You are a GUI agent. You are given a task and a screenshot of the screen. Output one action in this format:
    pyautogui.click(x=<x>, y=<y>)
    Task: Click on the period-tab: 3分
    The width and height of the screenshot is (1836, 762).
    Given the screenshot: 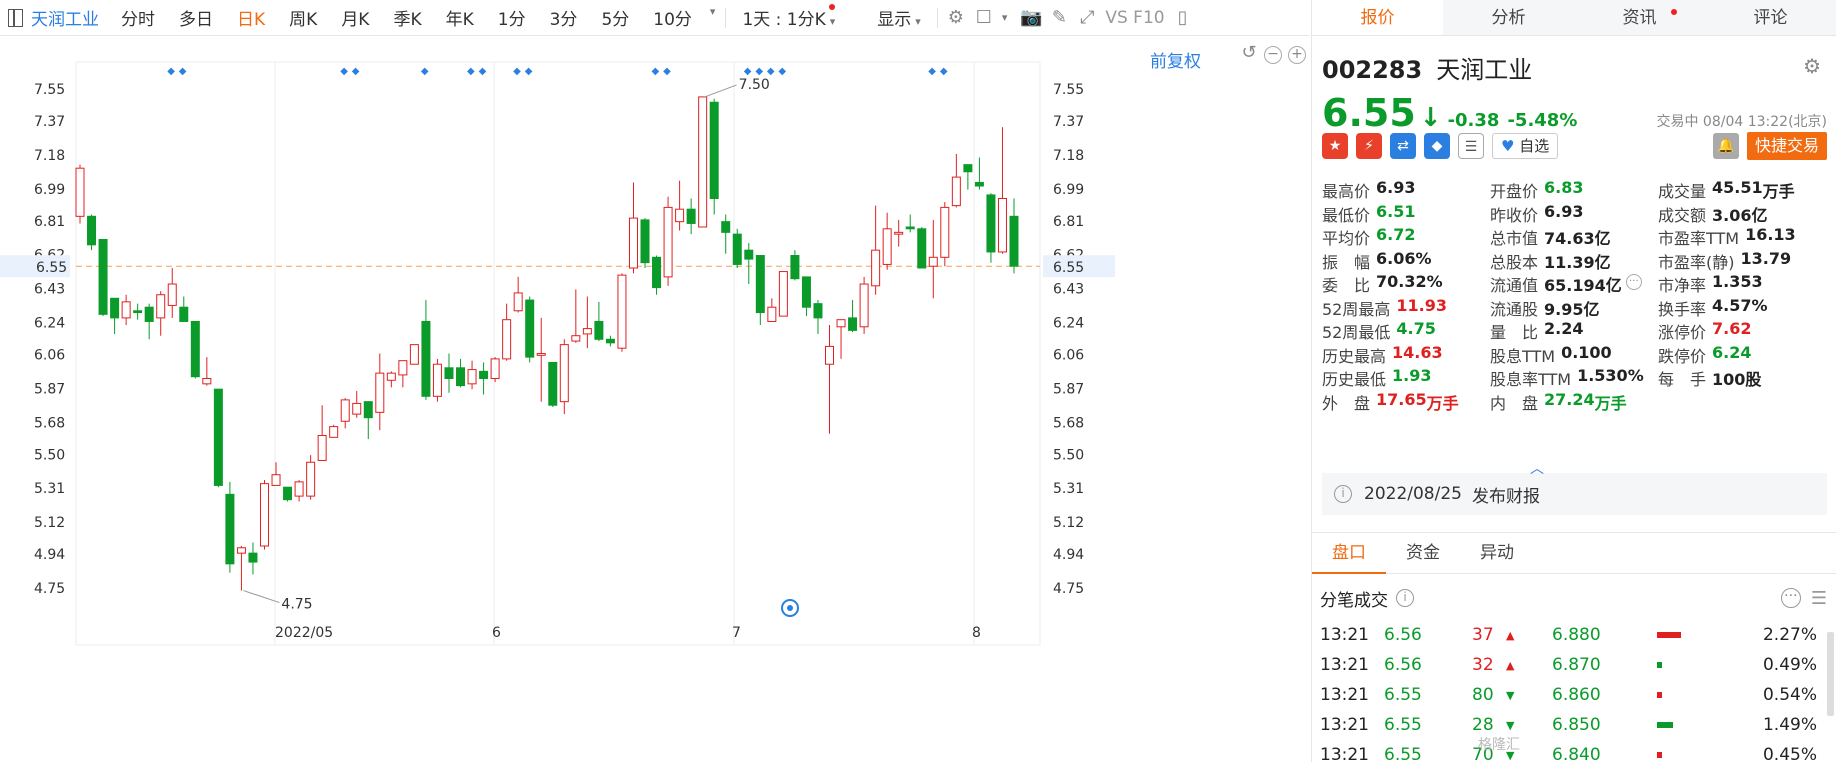 What is the action you would take?
    pyautogui.click(x=564, y=17)
    